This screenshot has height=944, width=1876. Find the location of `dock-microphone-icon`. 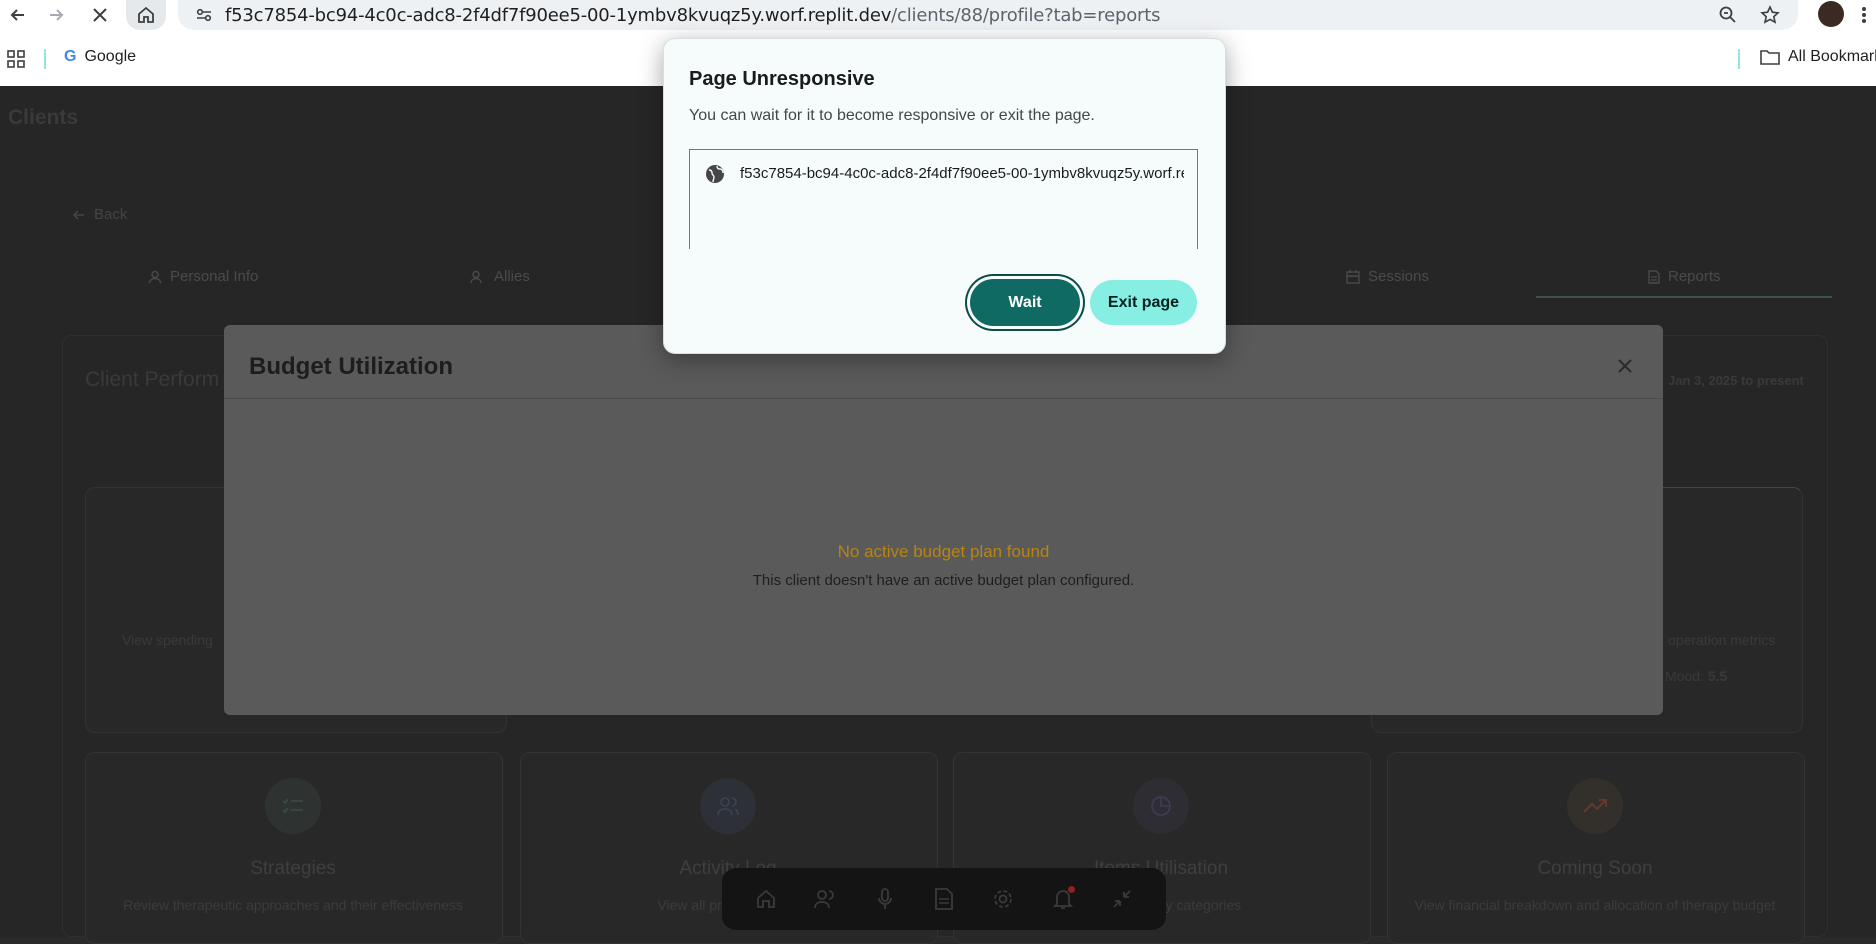

dock-microphone-icon is located at coordinates (885, 899).